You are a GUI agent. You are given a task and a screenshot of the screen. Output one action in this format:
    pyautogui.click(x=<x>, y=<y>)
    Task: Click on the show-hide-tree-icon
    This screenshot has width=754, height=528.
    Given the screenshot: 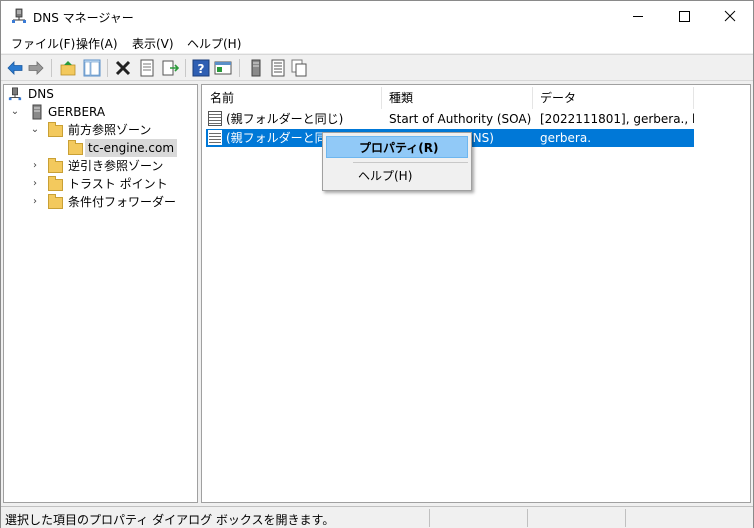 What is the action you would take?
    pyautogui.click(x=92, y=68)
    